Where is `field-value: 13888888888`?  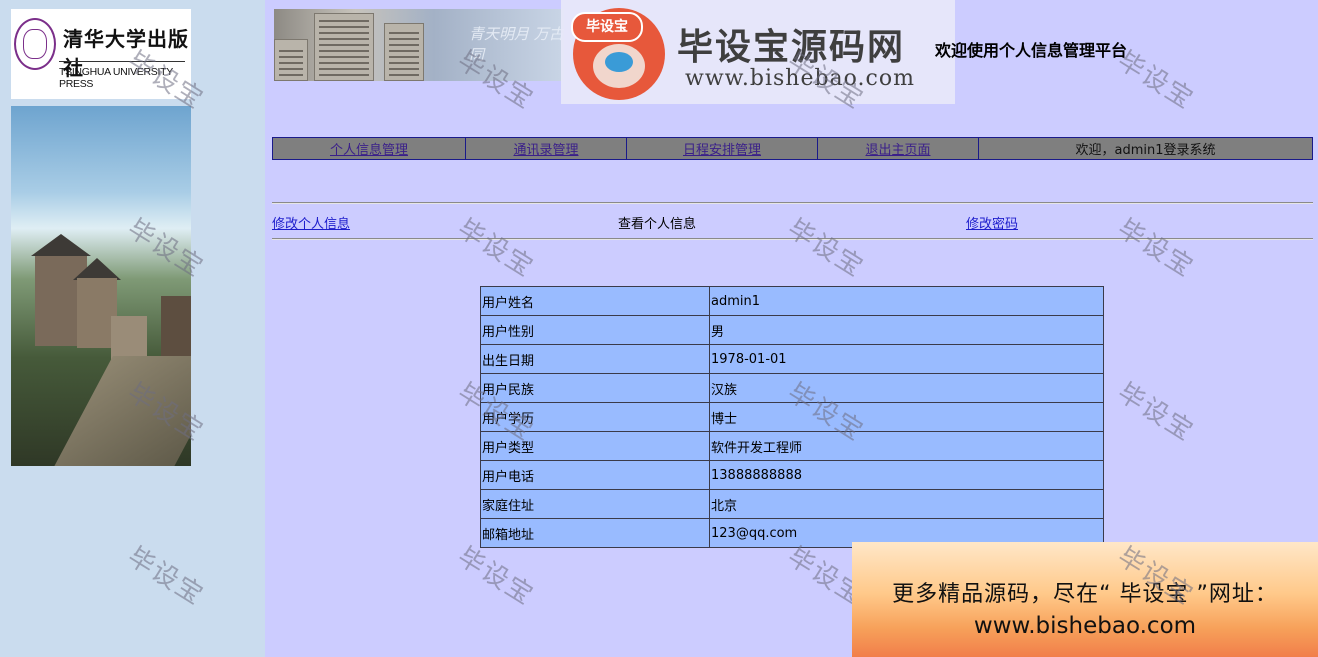
field-value: 13888888888 is located at coordinates (906, 475).